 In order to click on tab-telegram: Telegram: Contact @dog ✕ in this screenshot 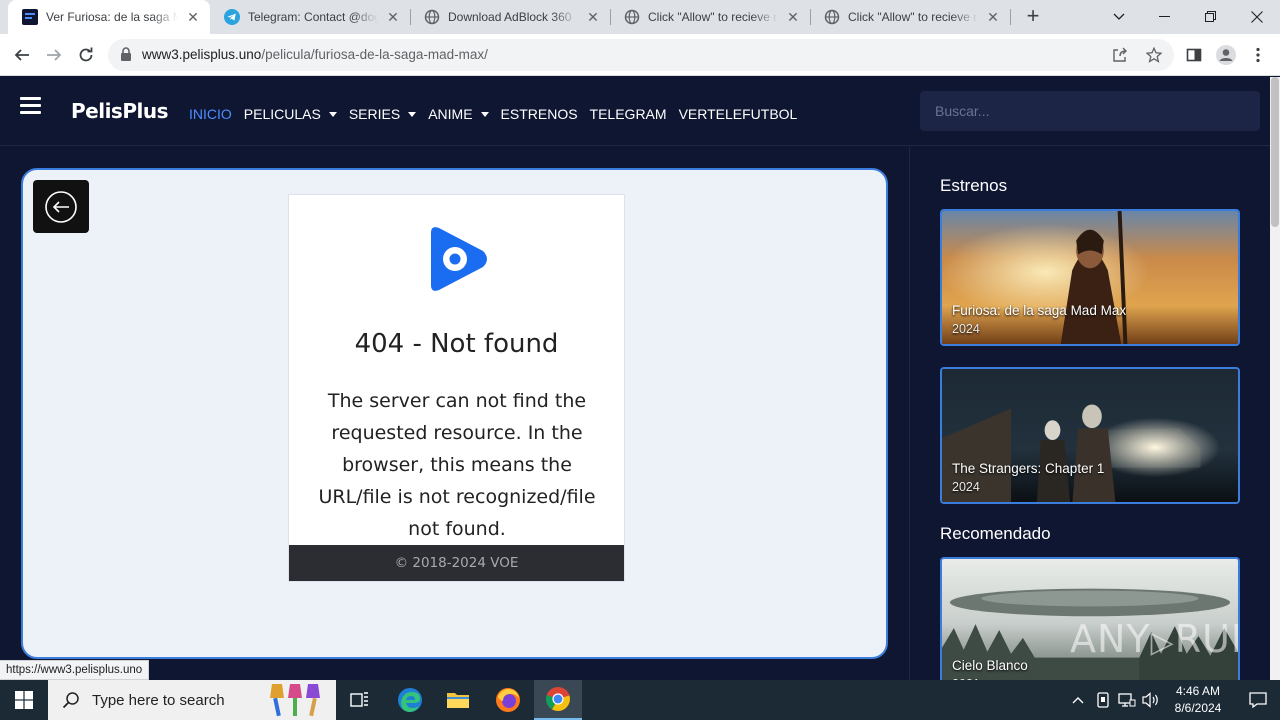, I will do `click(310, 17)`.